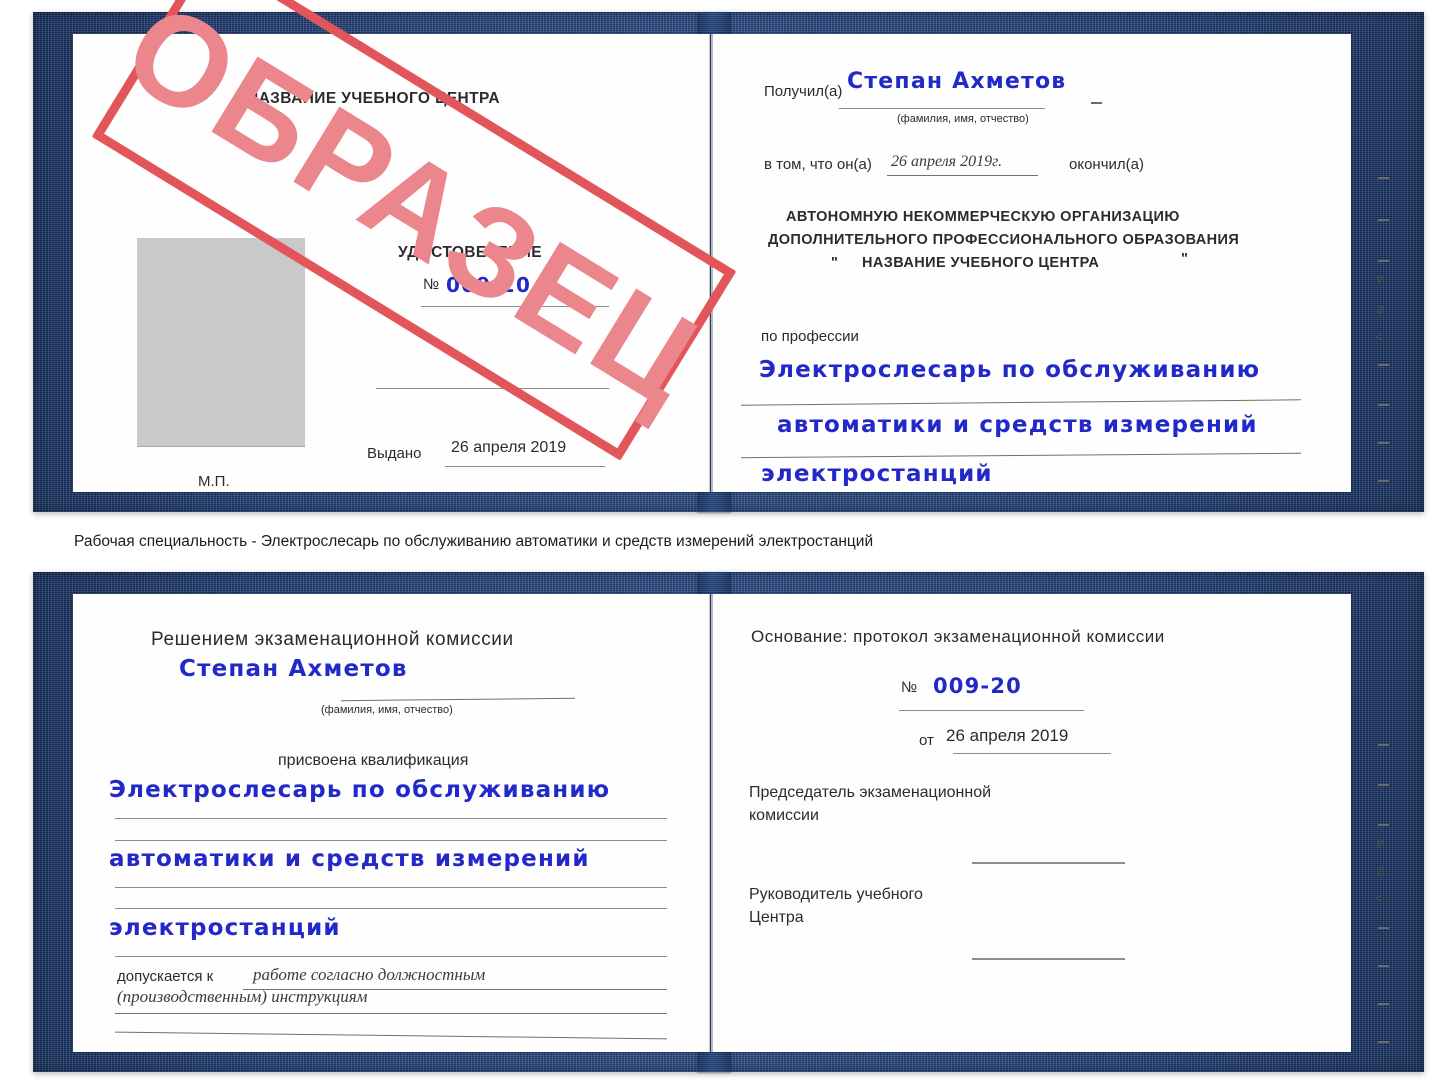 Image resolution: width=1448 pixels, height=1085 pixels. I want to click on head-sign-rule, so click(1048, 959).